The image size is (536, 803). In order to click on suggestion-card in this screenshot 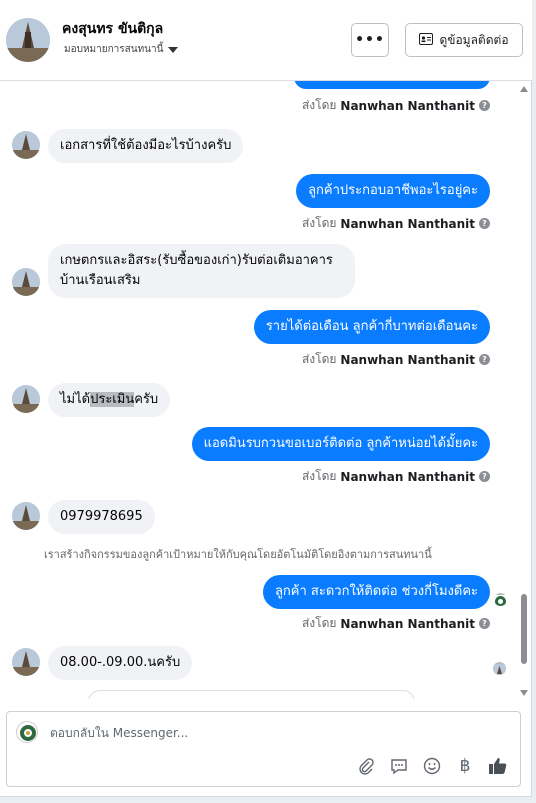, I will do `click(251, 694)`.